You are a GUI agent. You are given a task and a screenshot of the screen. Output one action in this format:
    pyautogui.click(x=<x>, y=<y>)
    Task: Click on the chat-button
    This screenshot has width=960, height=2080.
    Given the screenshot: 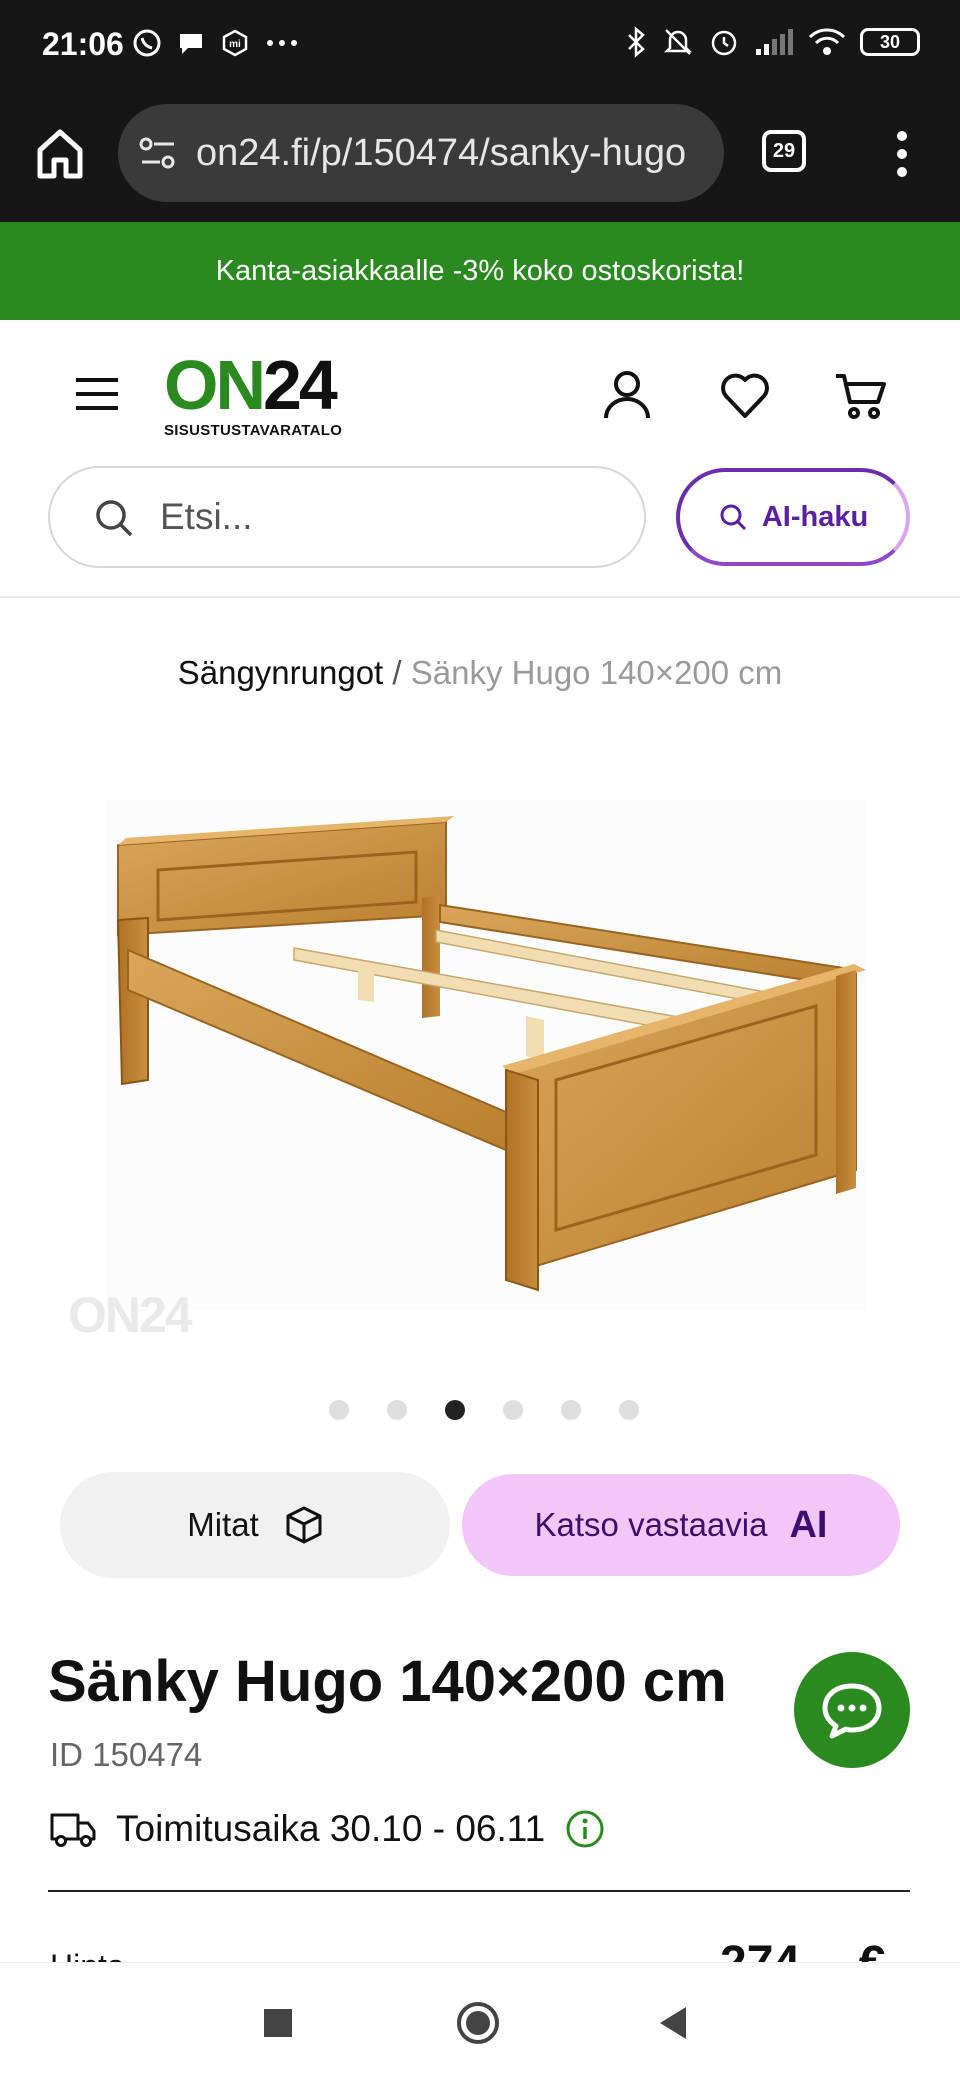 What is the action you would take?
    pyautogui.click(x=852, y=1710)
    